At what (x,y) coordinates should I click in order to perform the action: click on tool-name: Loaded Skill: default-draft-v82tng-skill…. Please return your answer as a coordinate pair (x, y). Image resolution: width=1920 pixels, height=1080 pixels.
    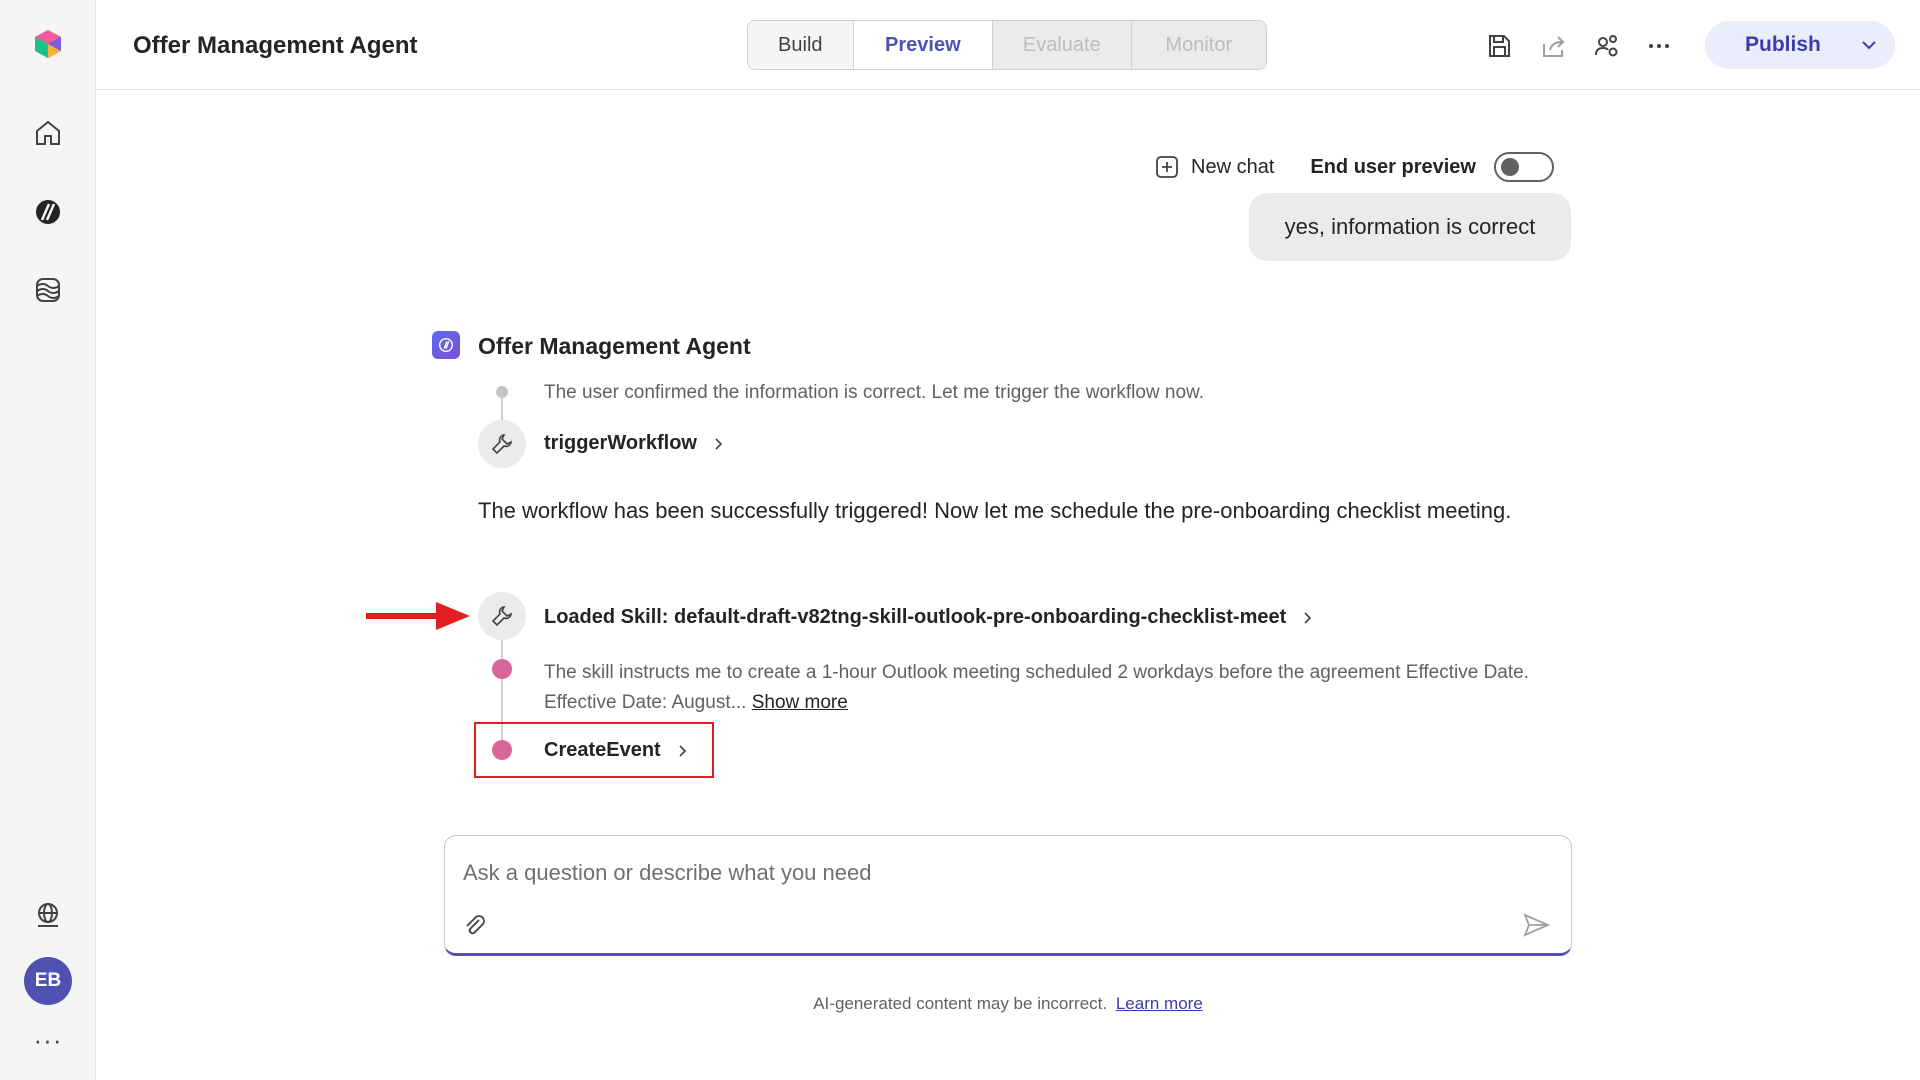
    Looking at the image, I should click on (915, 617).